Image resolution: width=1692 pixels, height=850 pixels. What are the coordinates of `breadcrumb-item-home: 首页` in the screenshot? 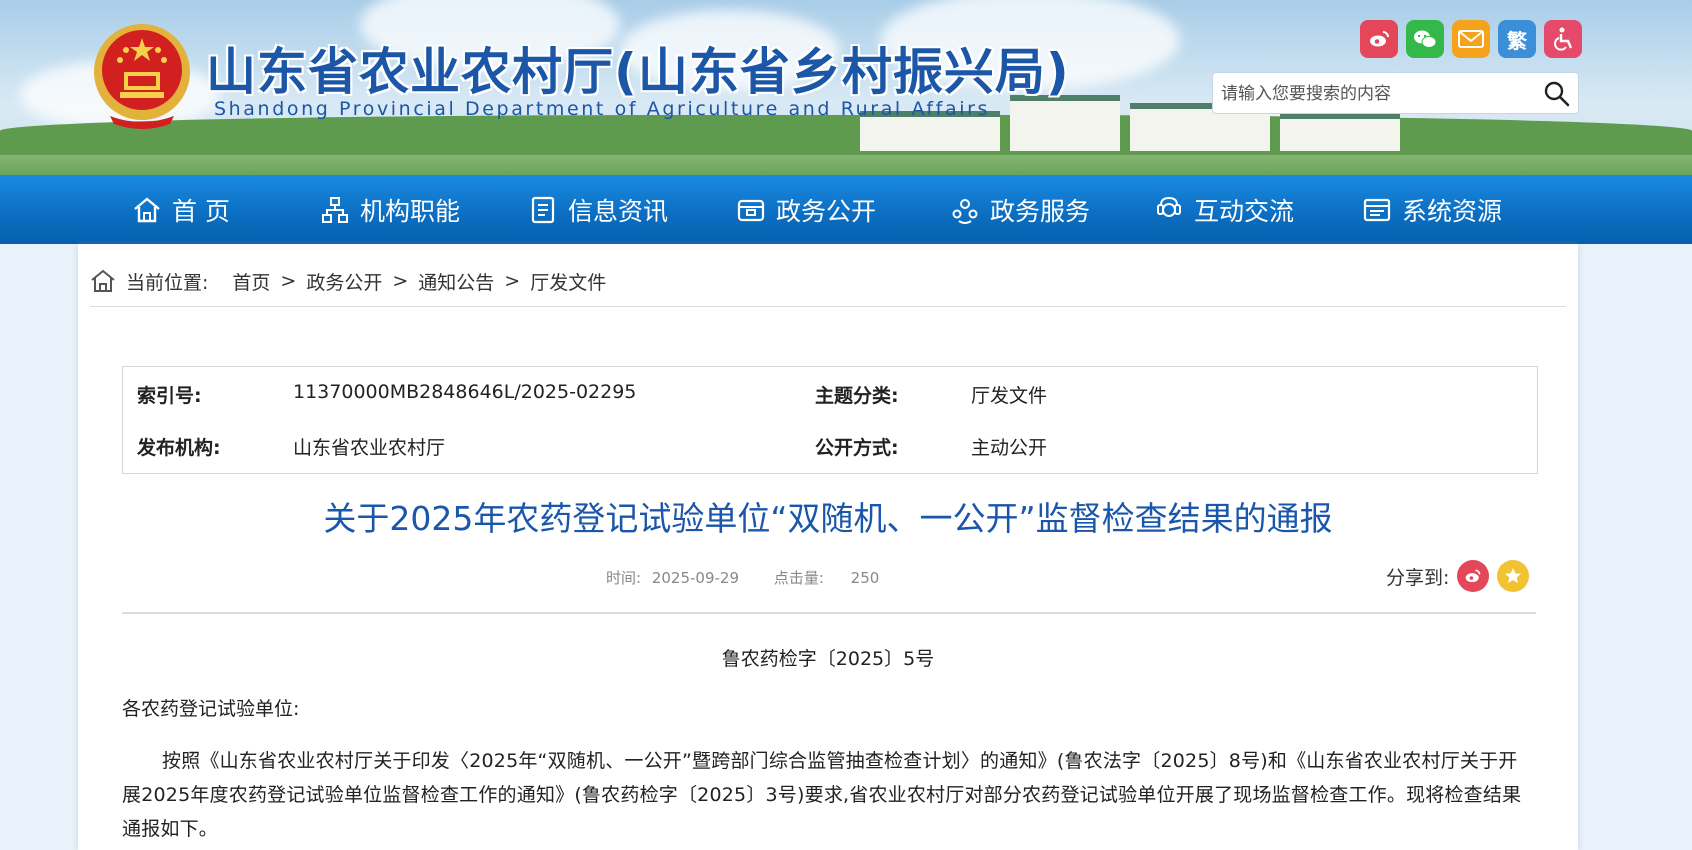 It's located at (251, 281).